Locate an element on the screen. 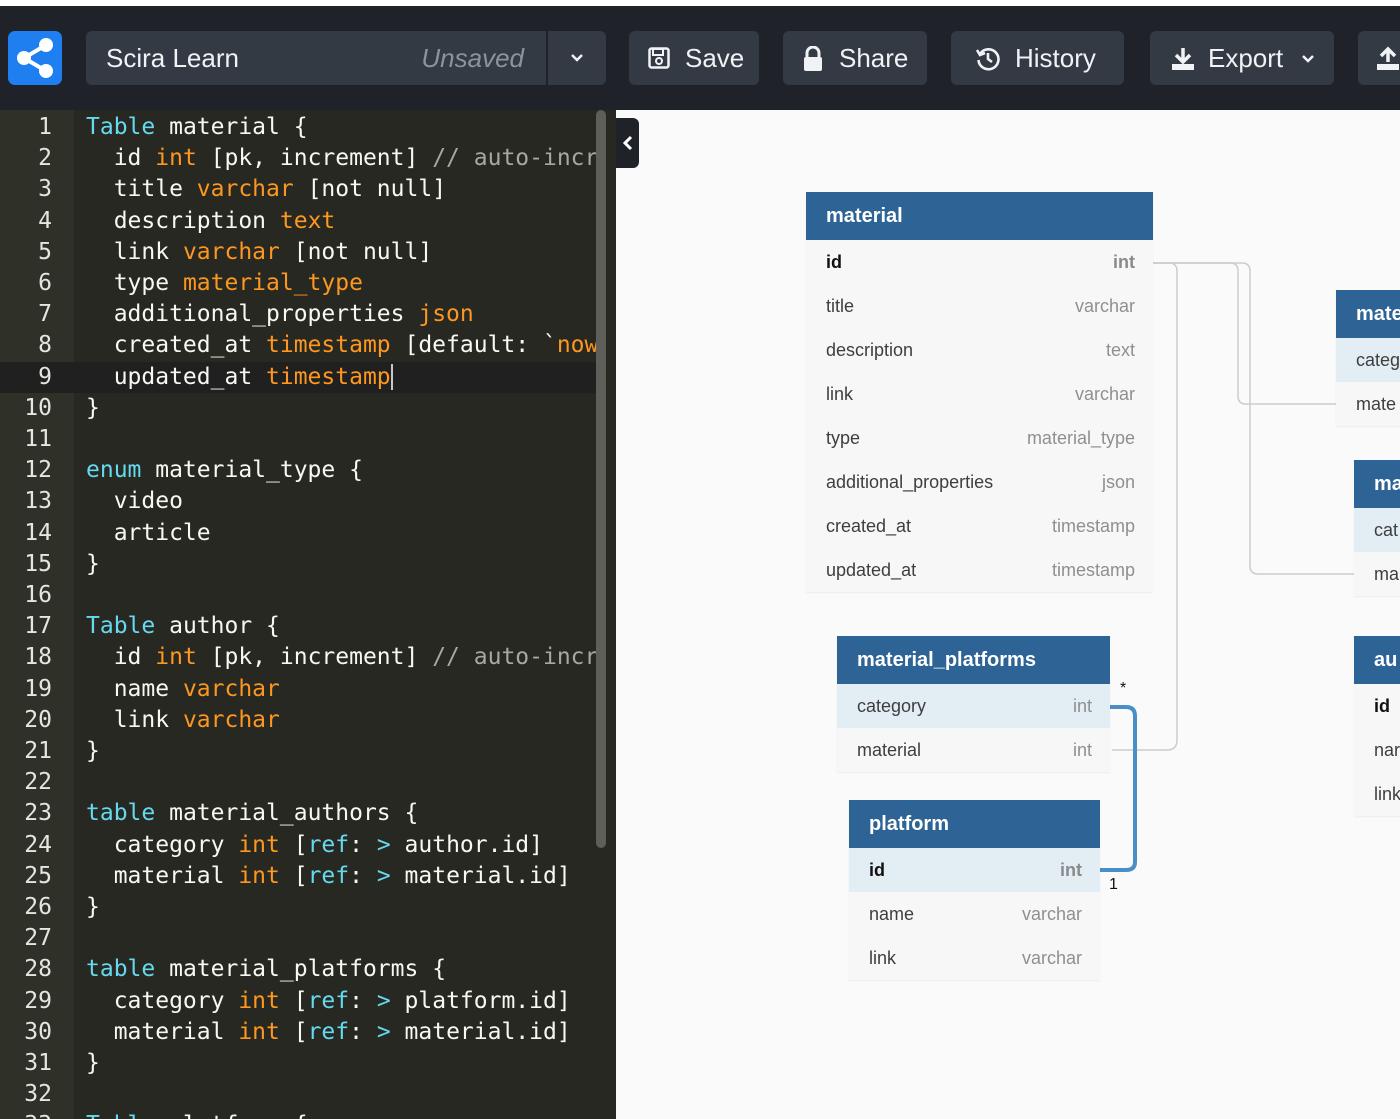  code-line: 23table material_authors { is located at coordinates (300, 813).